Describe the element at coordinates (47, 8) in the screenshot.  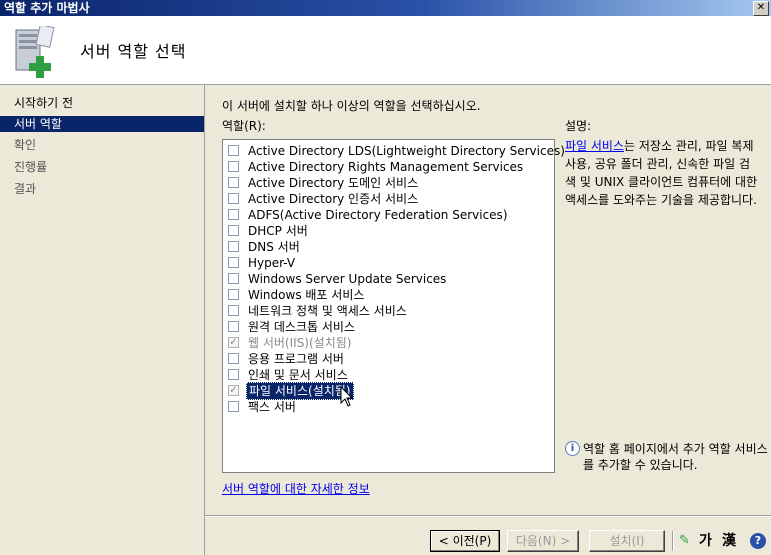
I see `window-title: 역할 추가 마법사` at that location.